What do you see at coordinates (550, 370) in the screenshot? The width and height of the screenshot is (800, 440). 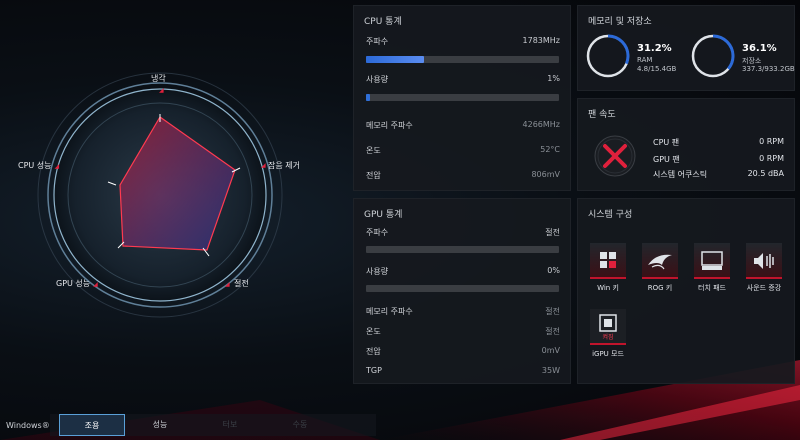 I see `gpu-tgp-value: 35W` at bounding box center [550, 370].